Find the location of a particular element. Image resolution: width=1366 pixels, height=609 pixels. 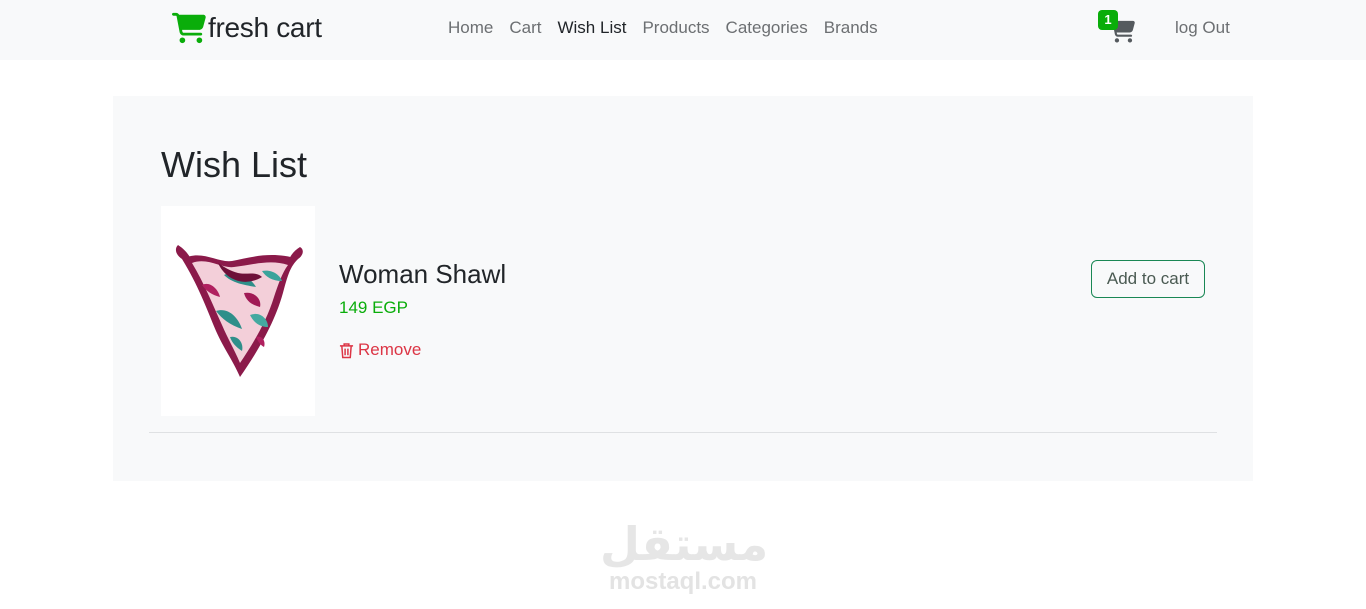

remove-button: Remove is located at coordinates (380, 350).